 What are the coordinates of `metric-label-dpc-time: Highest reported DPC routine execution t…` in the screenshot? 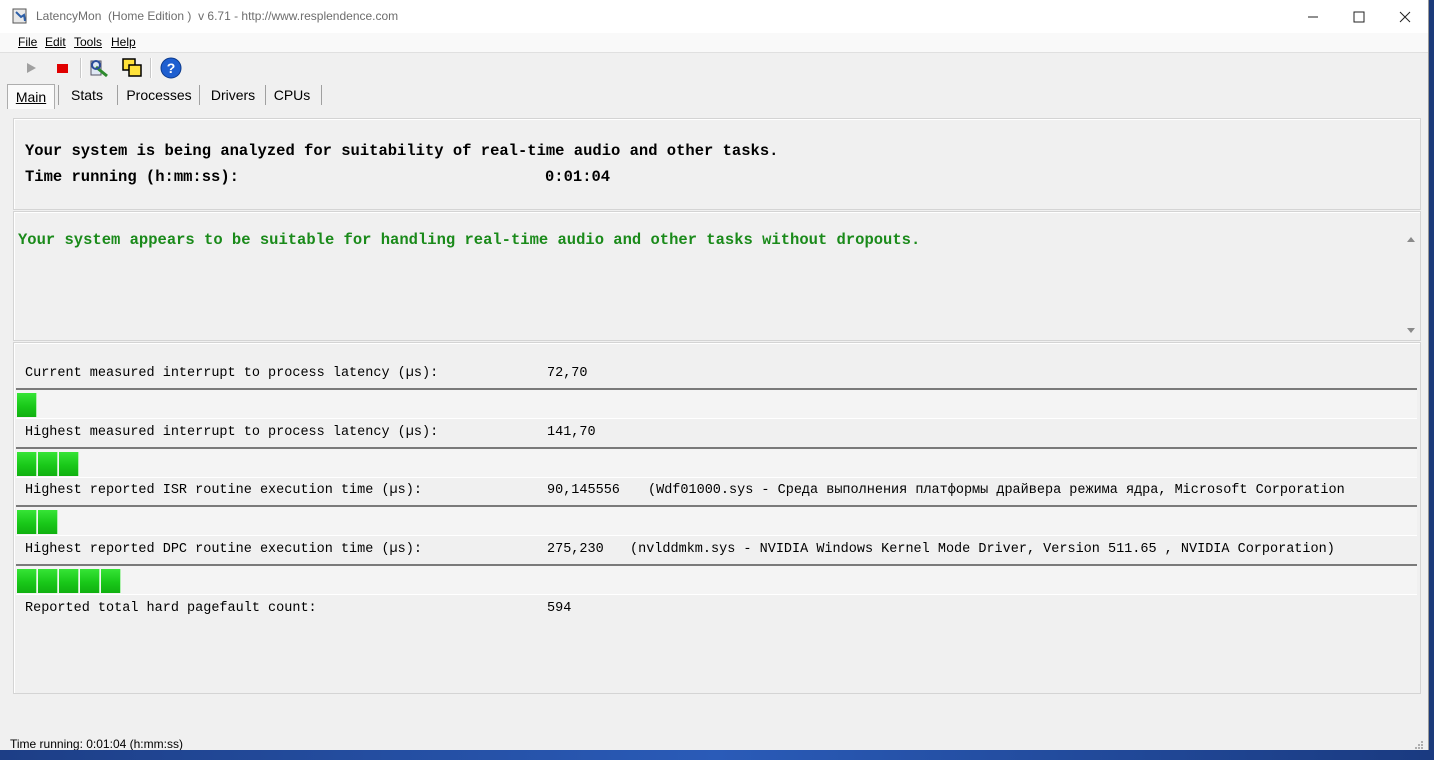 It's located at (223, 549).